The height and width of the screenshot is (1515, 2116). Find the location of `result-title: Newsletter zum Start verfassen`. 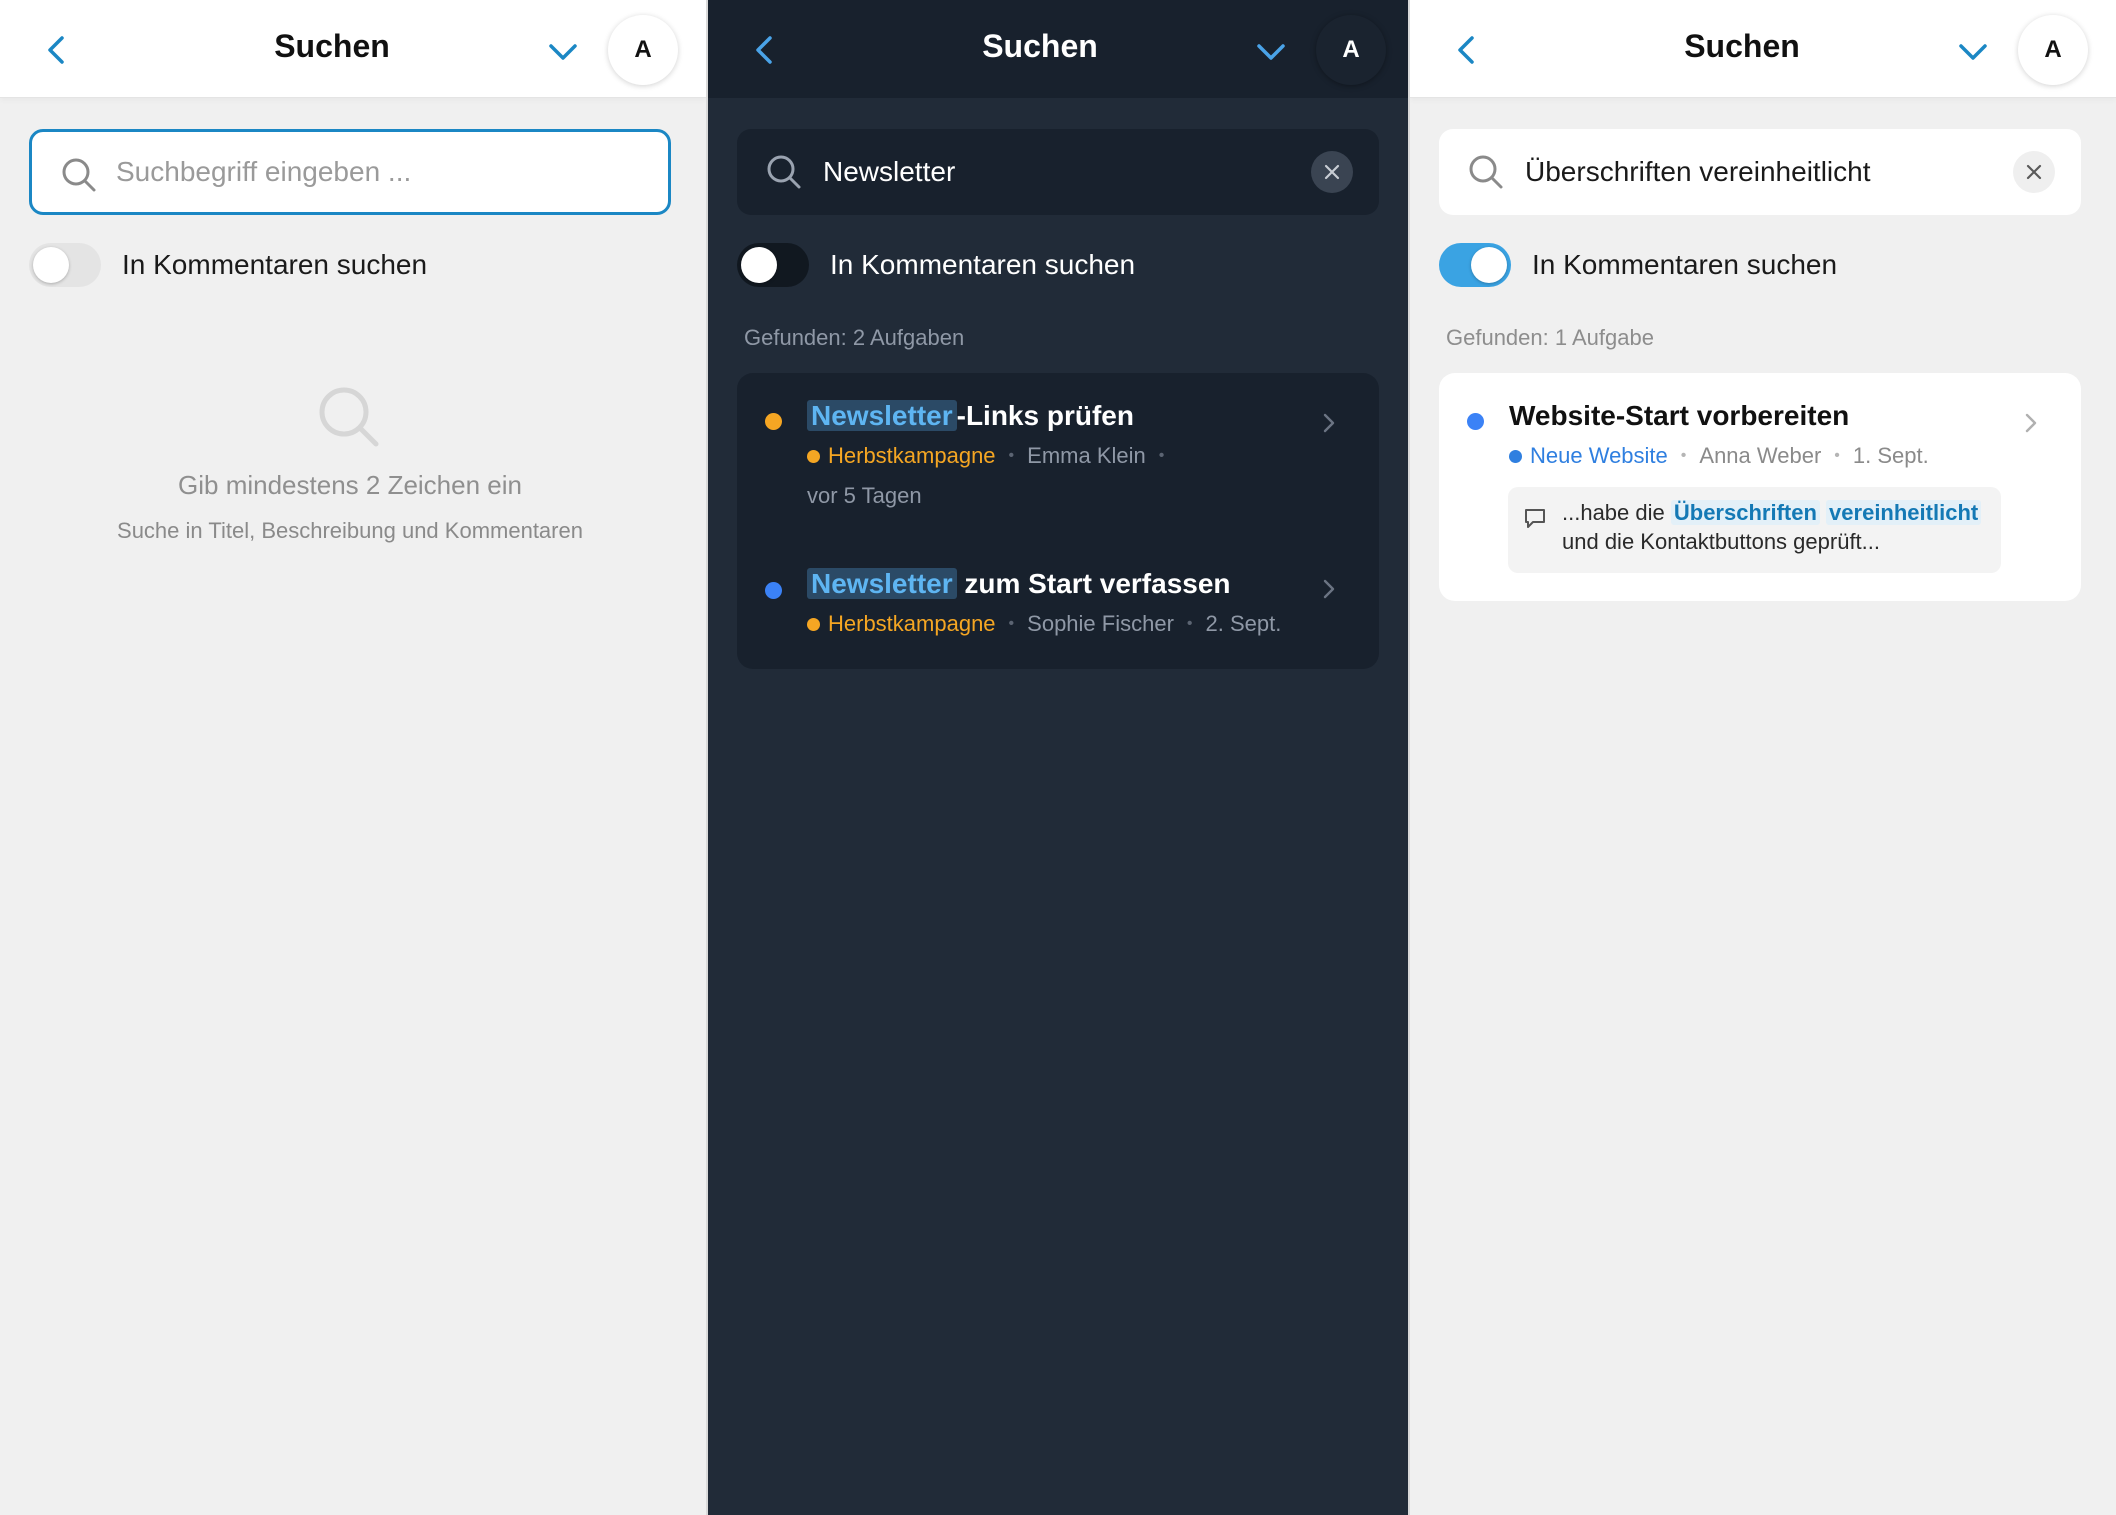

result-title: Newsletter zum Start verfassen is located at coordinates (1019, 584).